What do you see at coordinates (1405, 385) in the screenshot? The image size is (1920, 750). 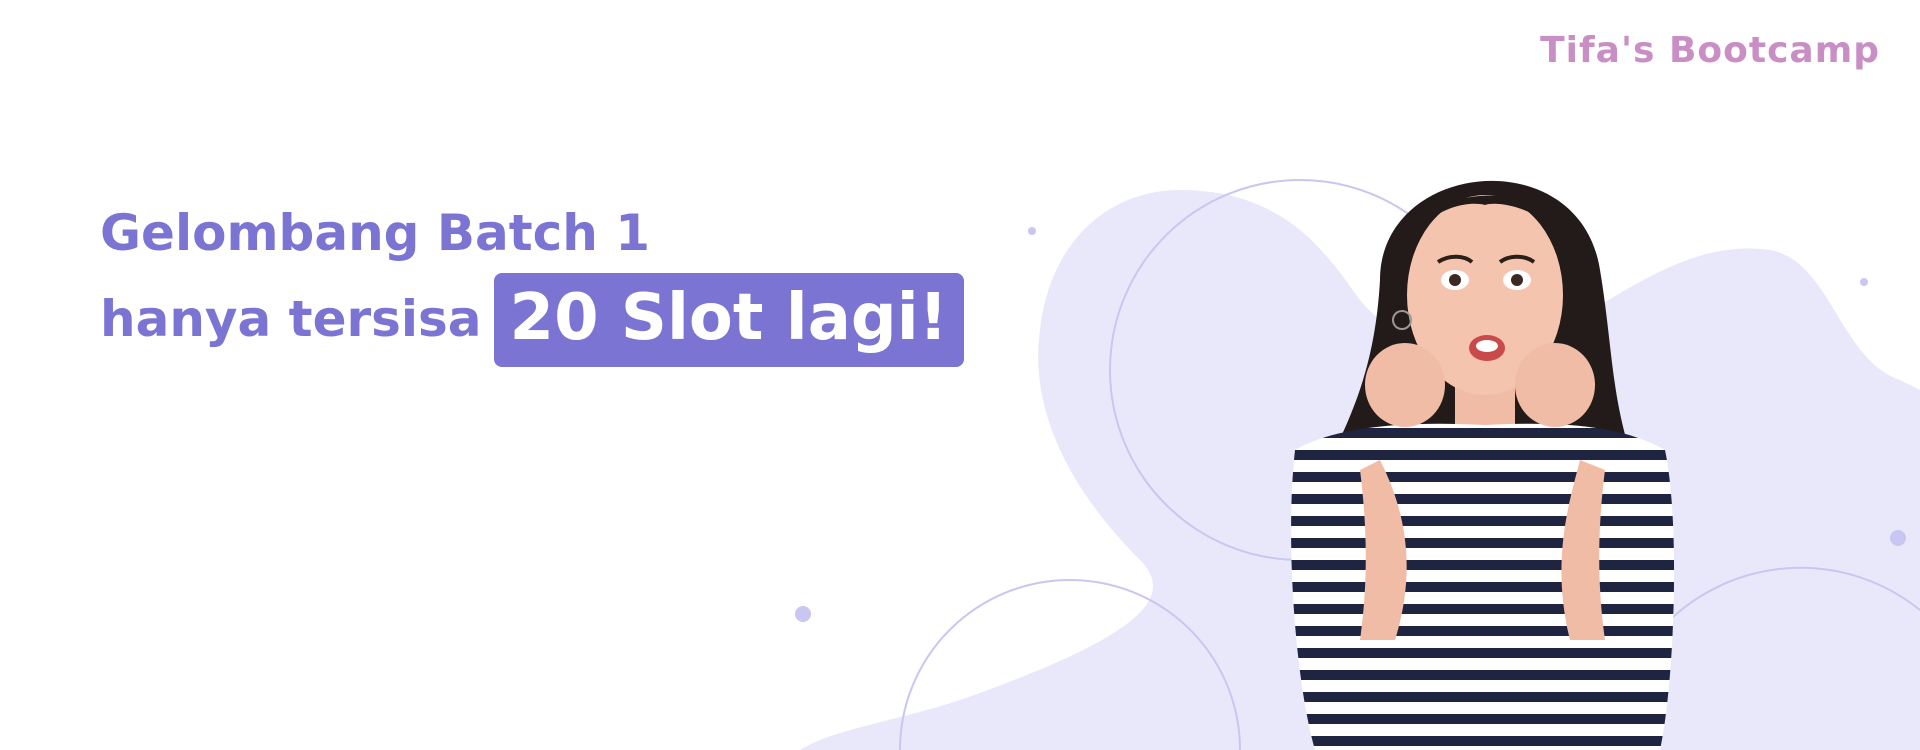 I see `left-fist` at bounding box center [1405, 385].